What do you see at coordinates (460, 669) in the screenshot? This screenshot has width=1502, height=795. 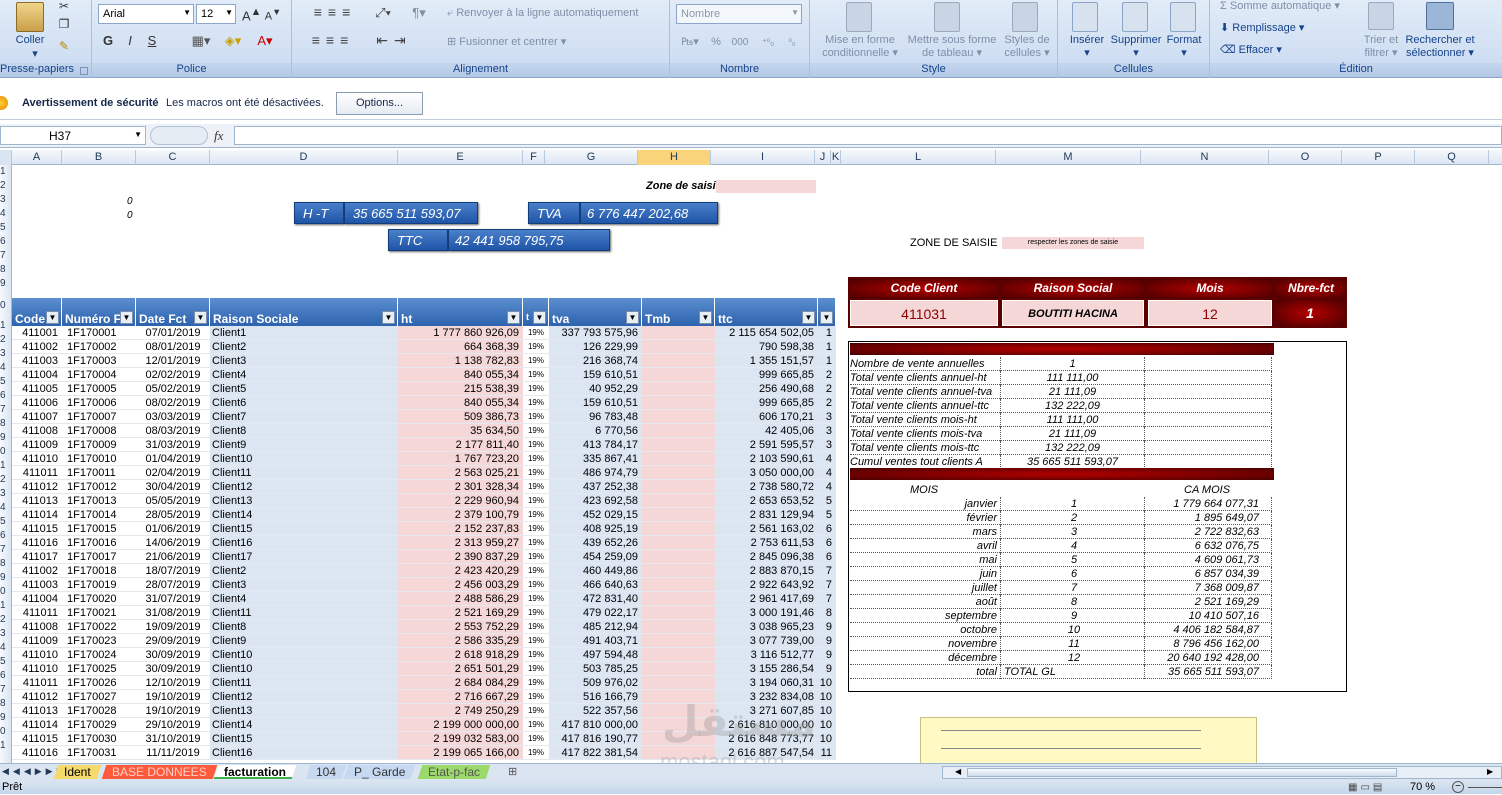 I see `ht-cell: 2 651 501,29` at bounding box center [460, 669].